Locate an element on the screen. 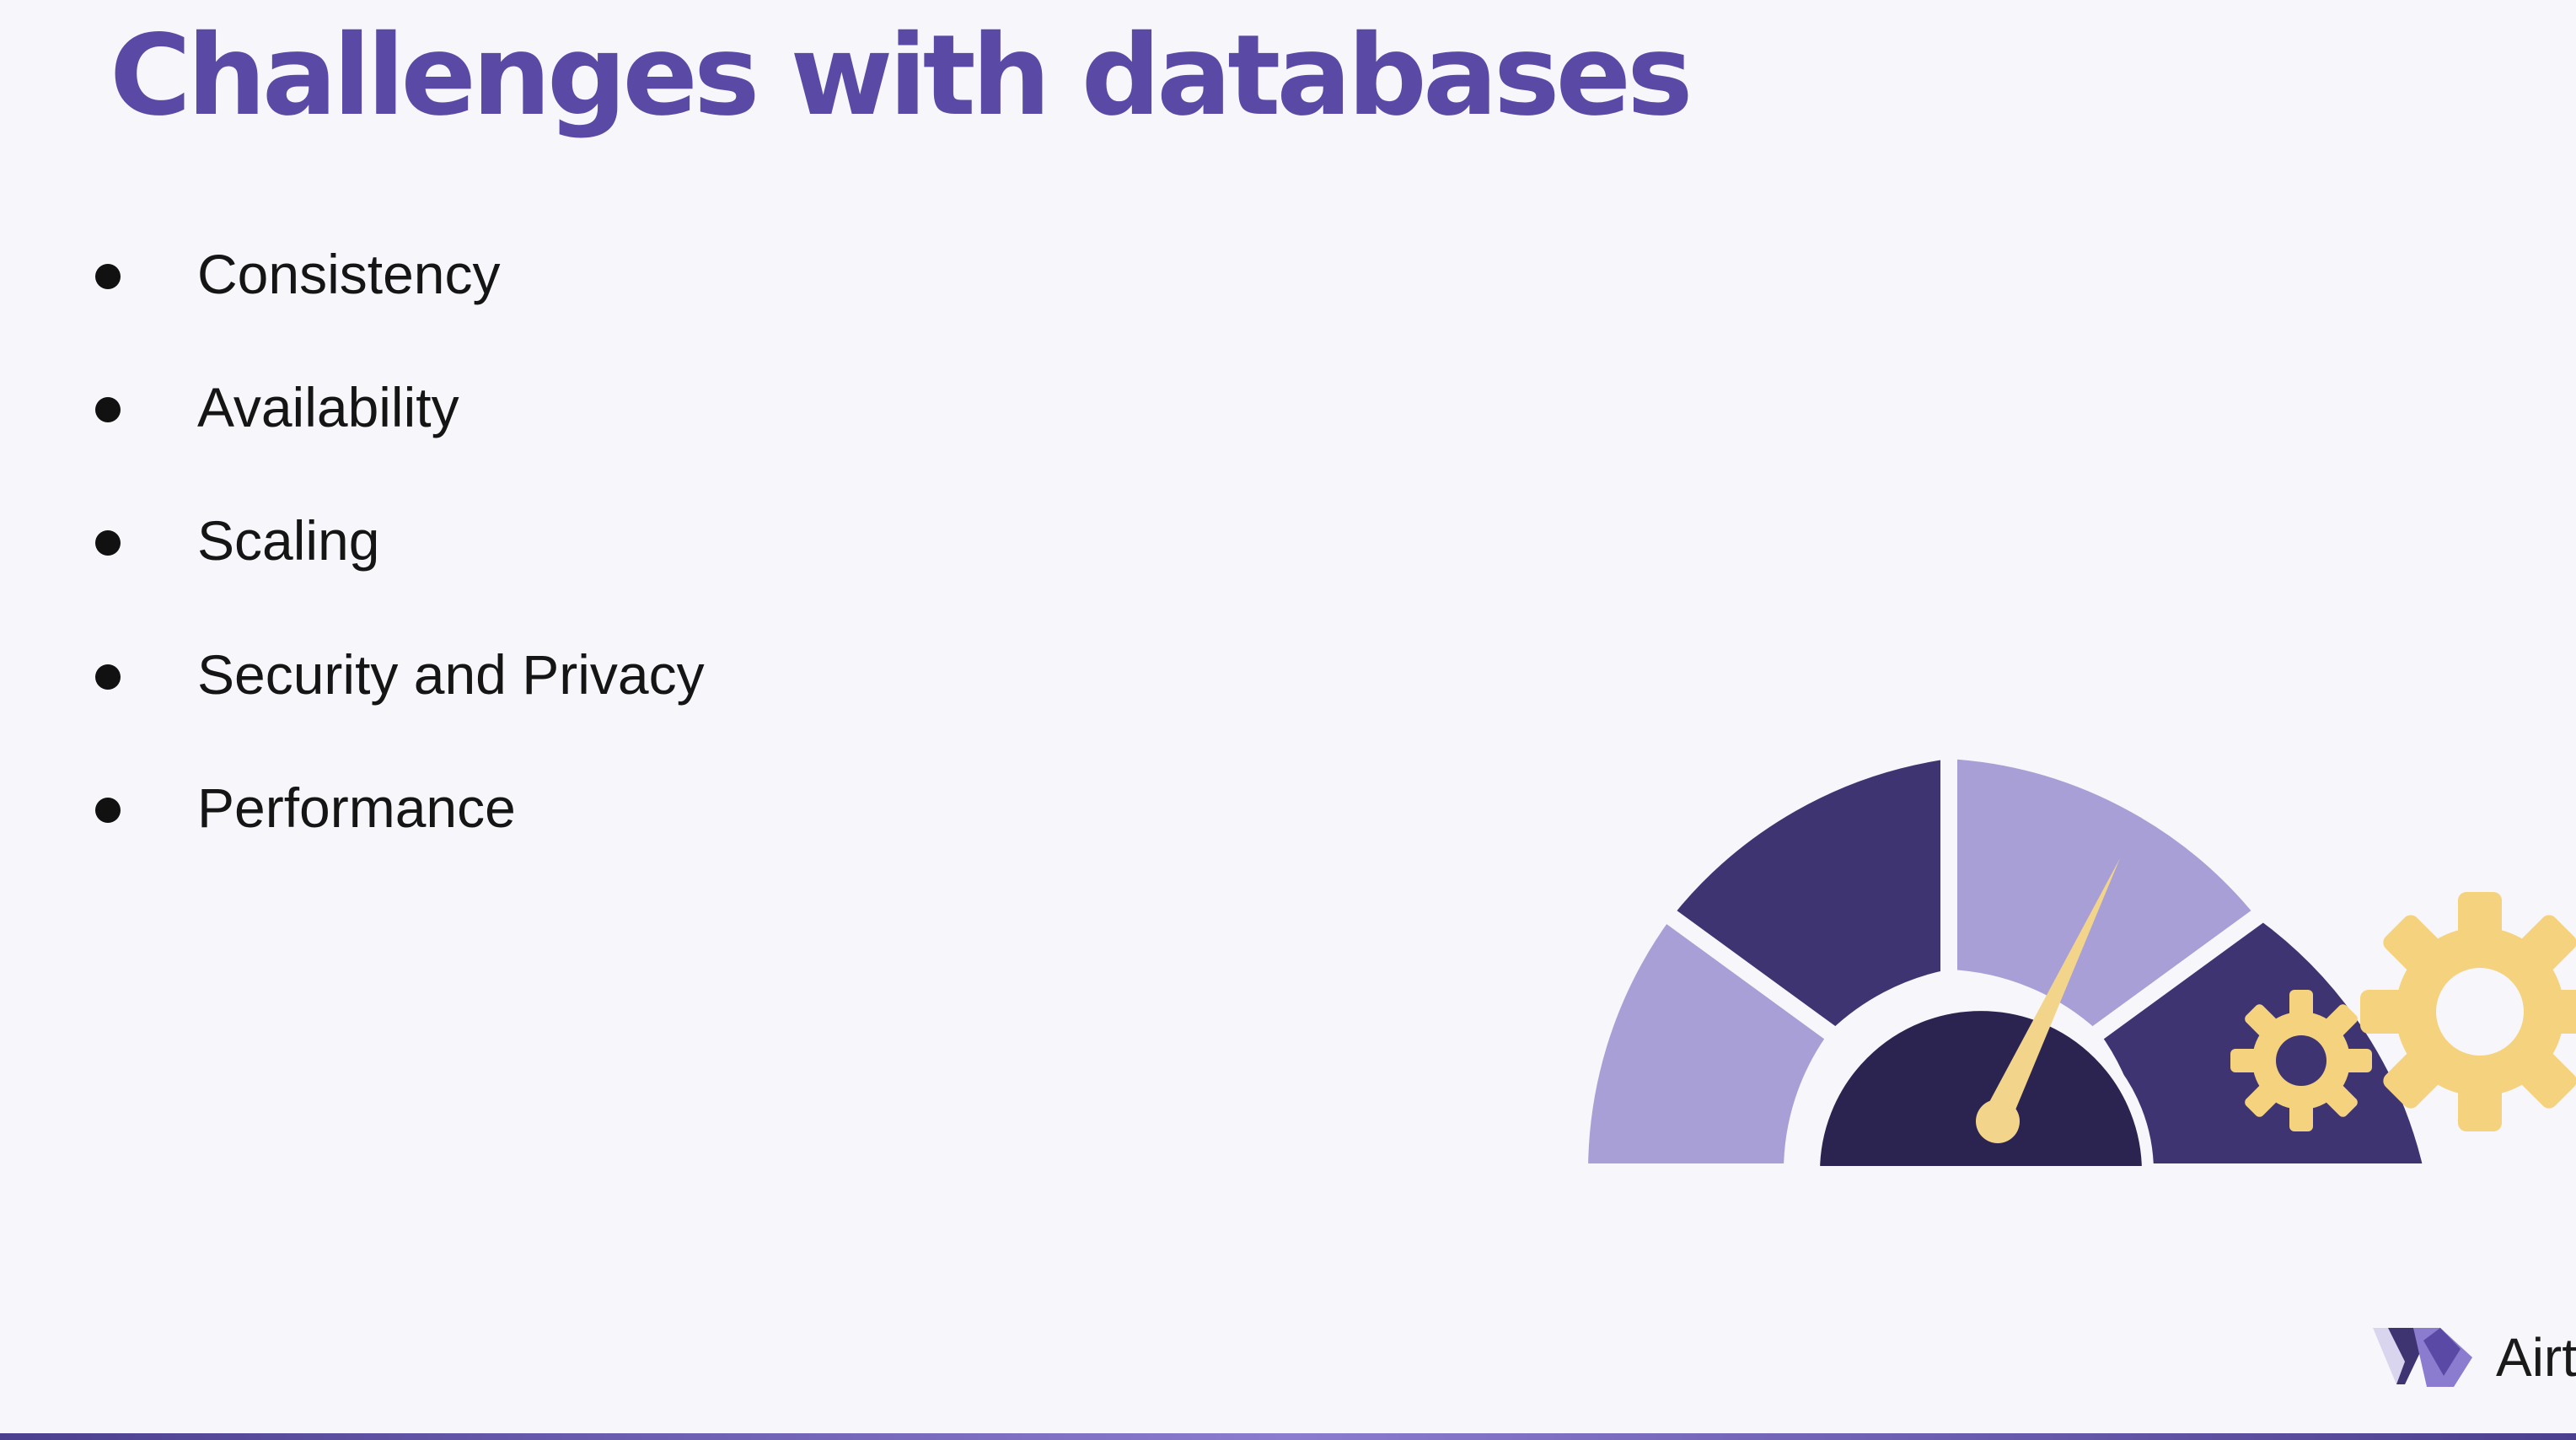  bullet-text: Scaling is located at coordinates (288, 540).